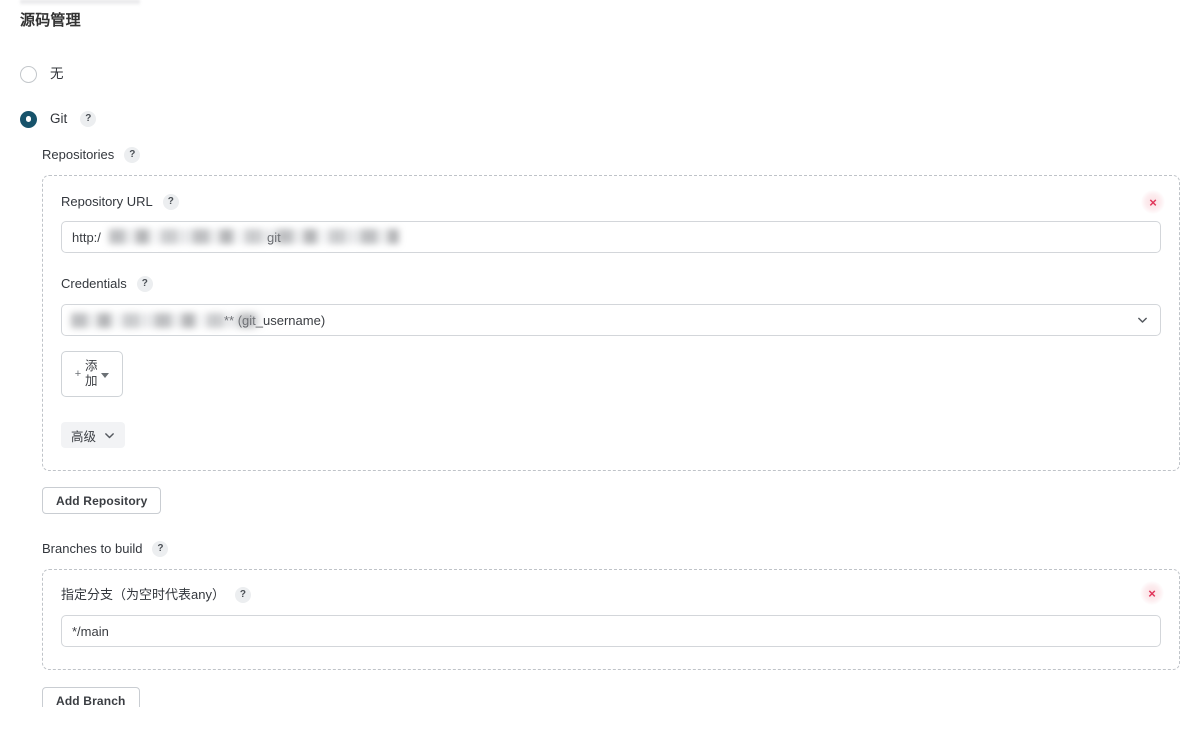 The height and width of the screenshot is (729, 1200). What do you see at coordinates (28, 74) in the screenshot?
I see `radio-none` at bounding box center [28, 74].